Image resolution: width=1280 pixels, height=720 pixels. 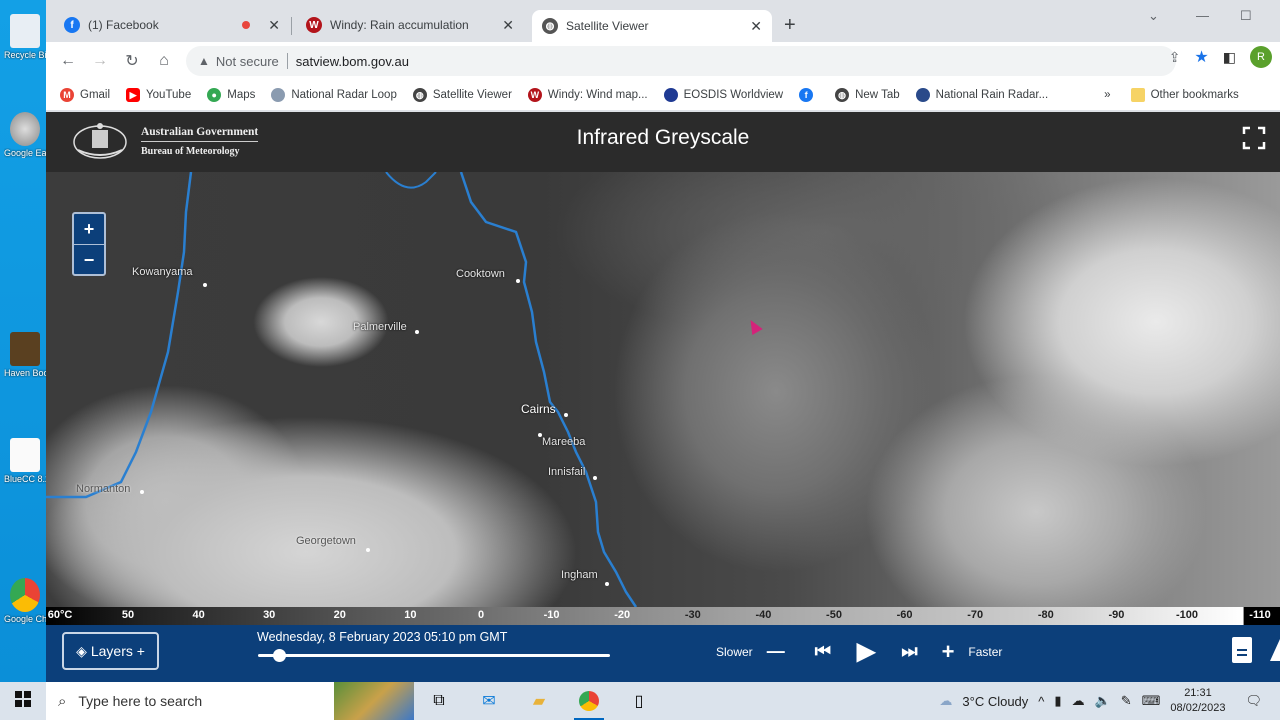 What do you see at coordinates (25, 455) in the screenshot?
I see `file-icon` at bounding box center [25, 455].